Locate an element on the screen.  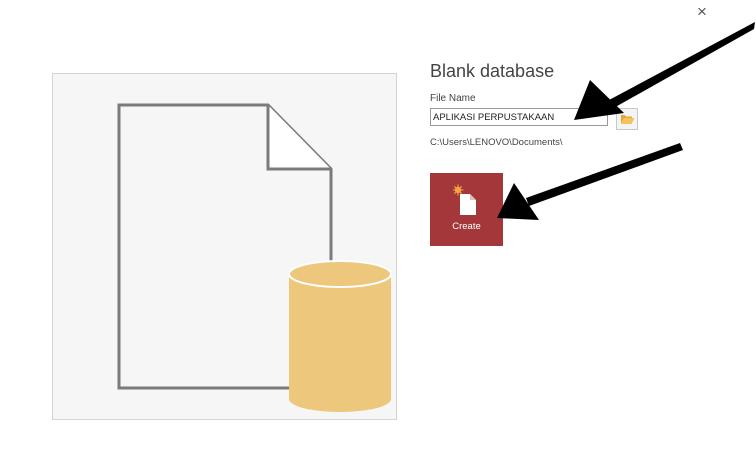
folder-open-icon is located at coordinates (628, 119).